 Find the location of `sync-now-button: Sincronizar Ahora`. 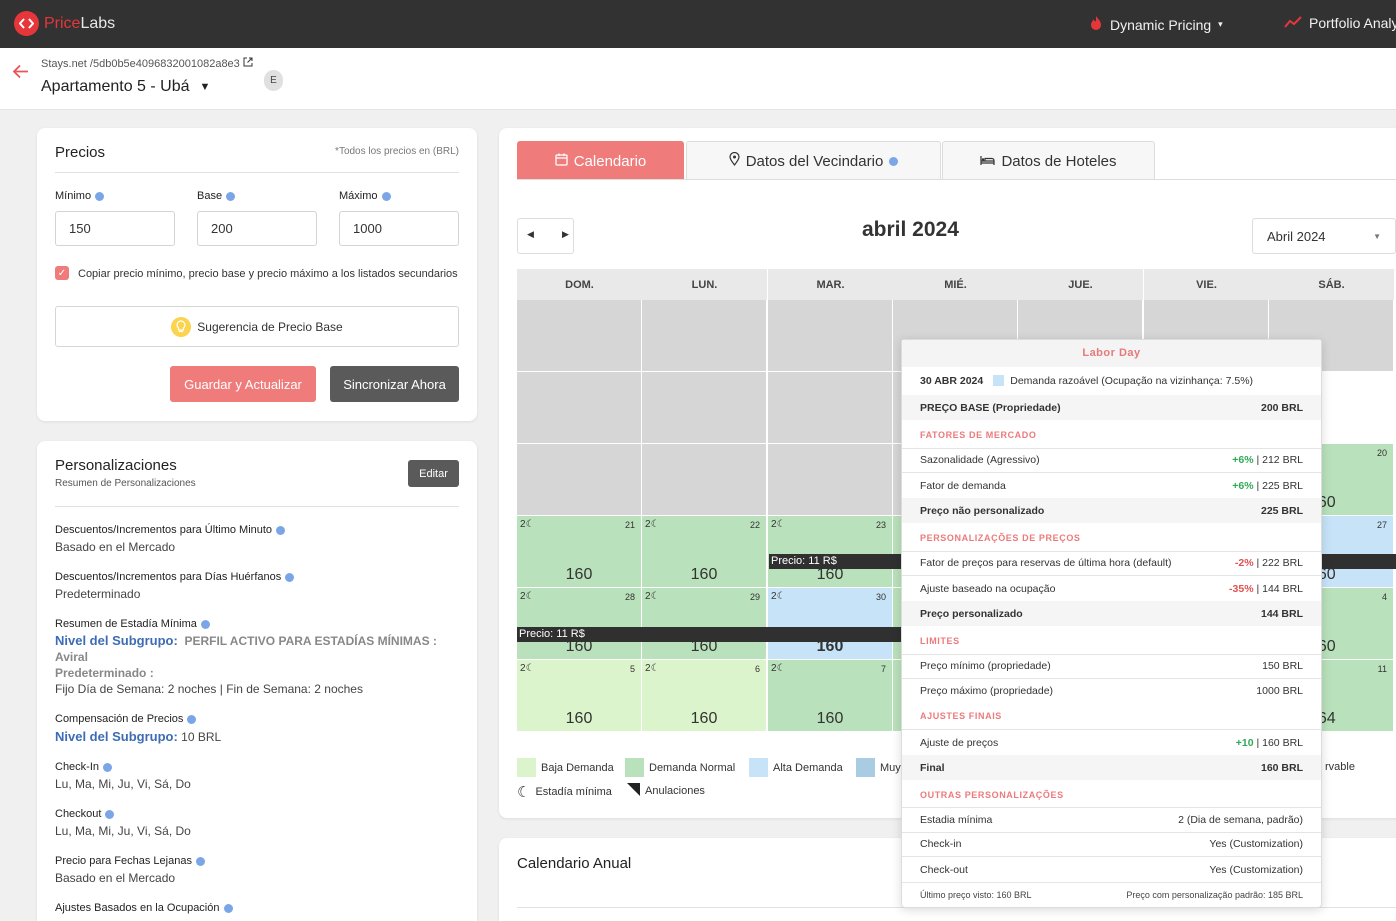

sync-now-button: Sincronizar Ahora is located at coordinates (394, 384).